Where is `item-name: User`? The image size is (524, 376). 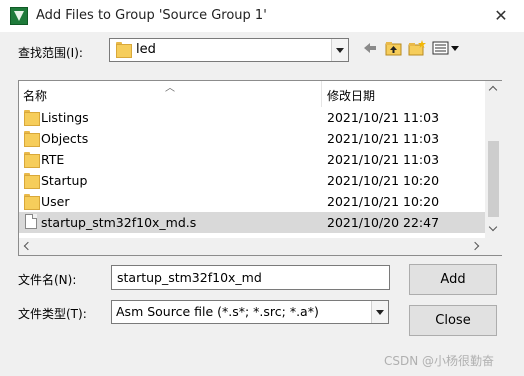
item-name: User is located at coordinates (55, 201).